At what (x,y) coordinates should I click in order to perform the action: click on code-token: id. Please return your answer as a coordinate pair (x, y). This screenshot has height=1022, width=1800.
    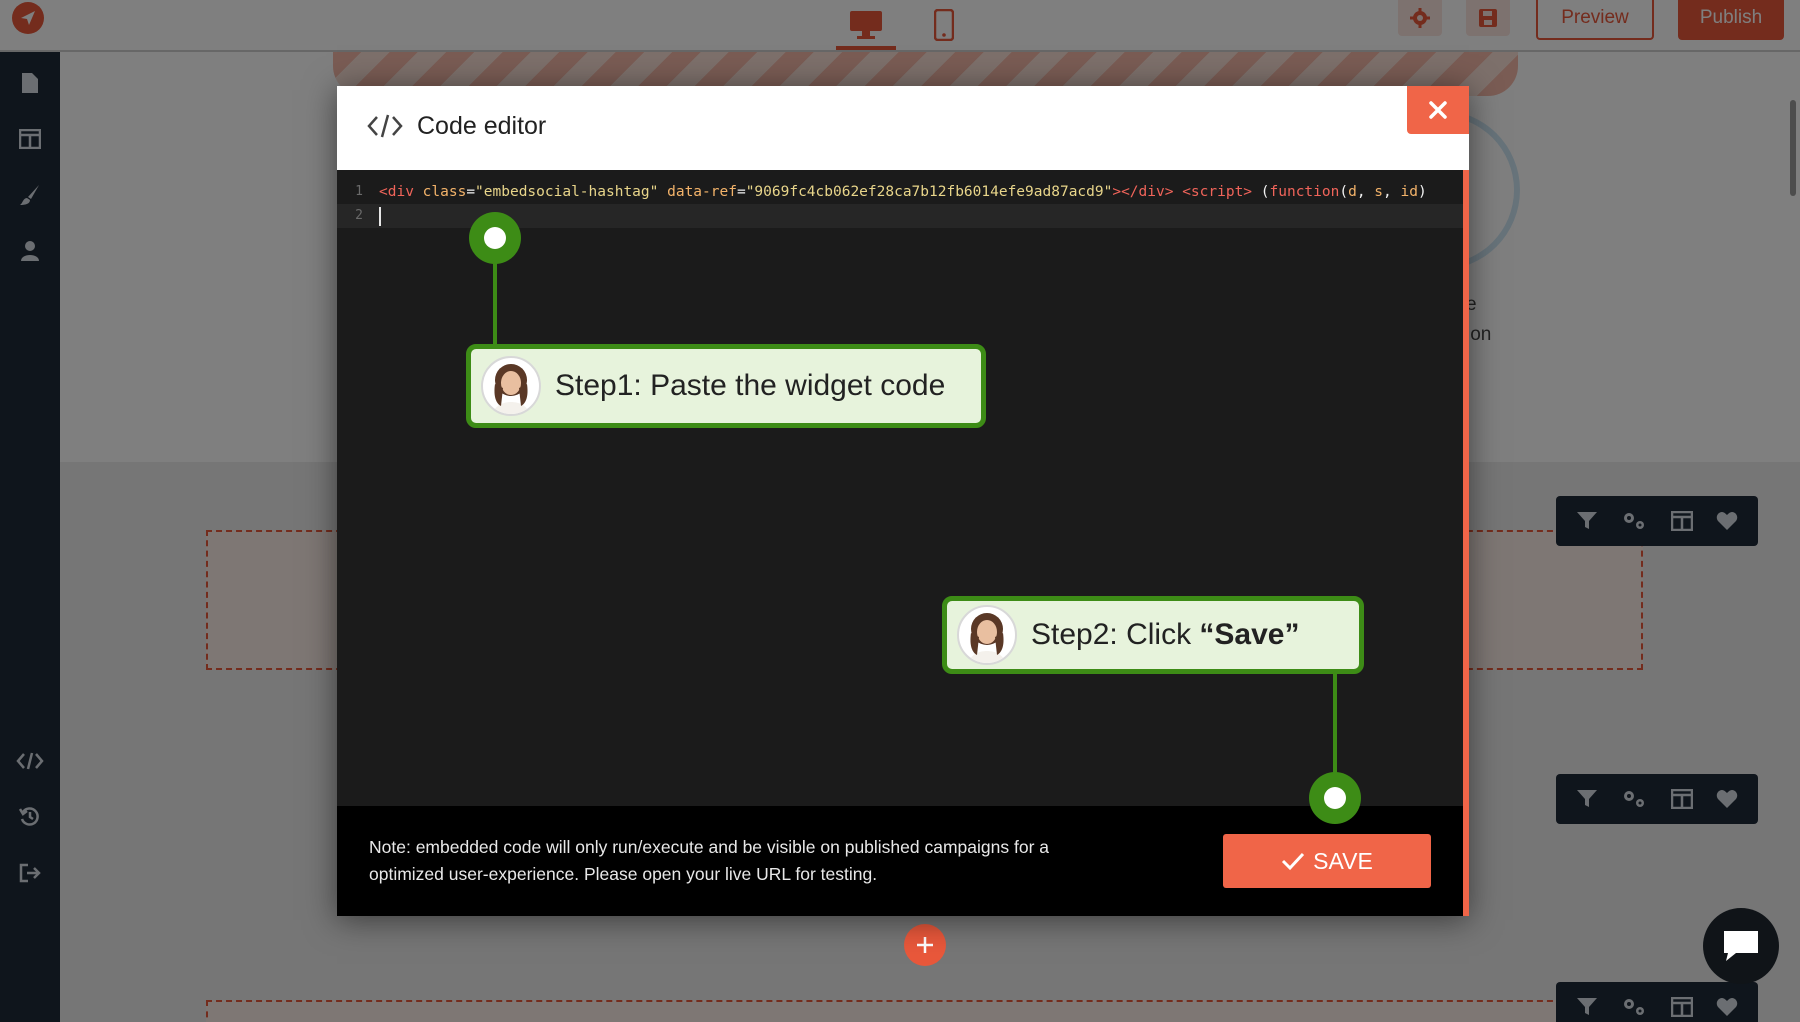
    Looking at the image, I should click on (1409, 192).